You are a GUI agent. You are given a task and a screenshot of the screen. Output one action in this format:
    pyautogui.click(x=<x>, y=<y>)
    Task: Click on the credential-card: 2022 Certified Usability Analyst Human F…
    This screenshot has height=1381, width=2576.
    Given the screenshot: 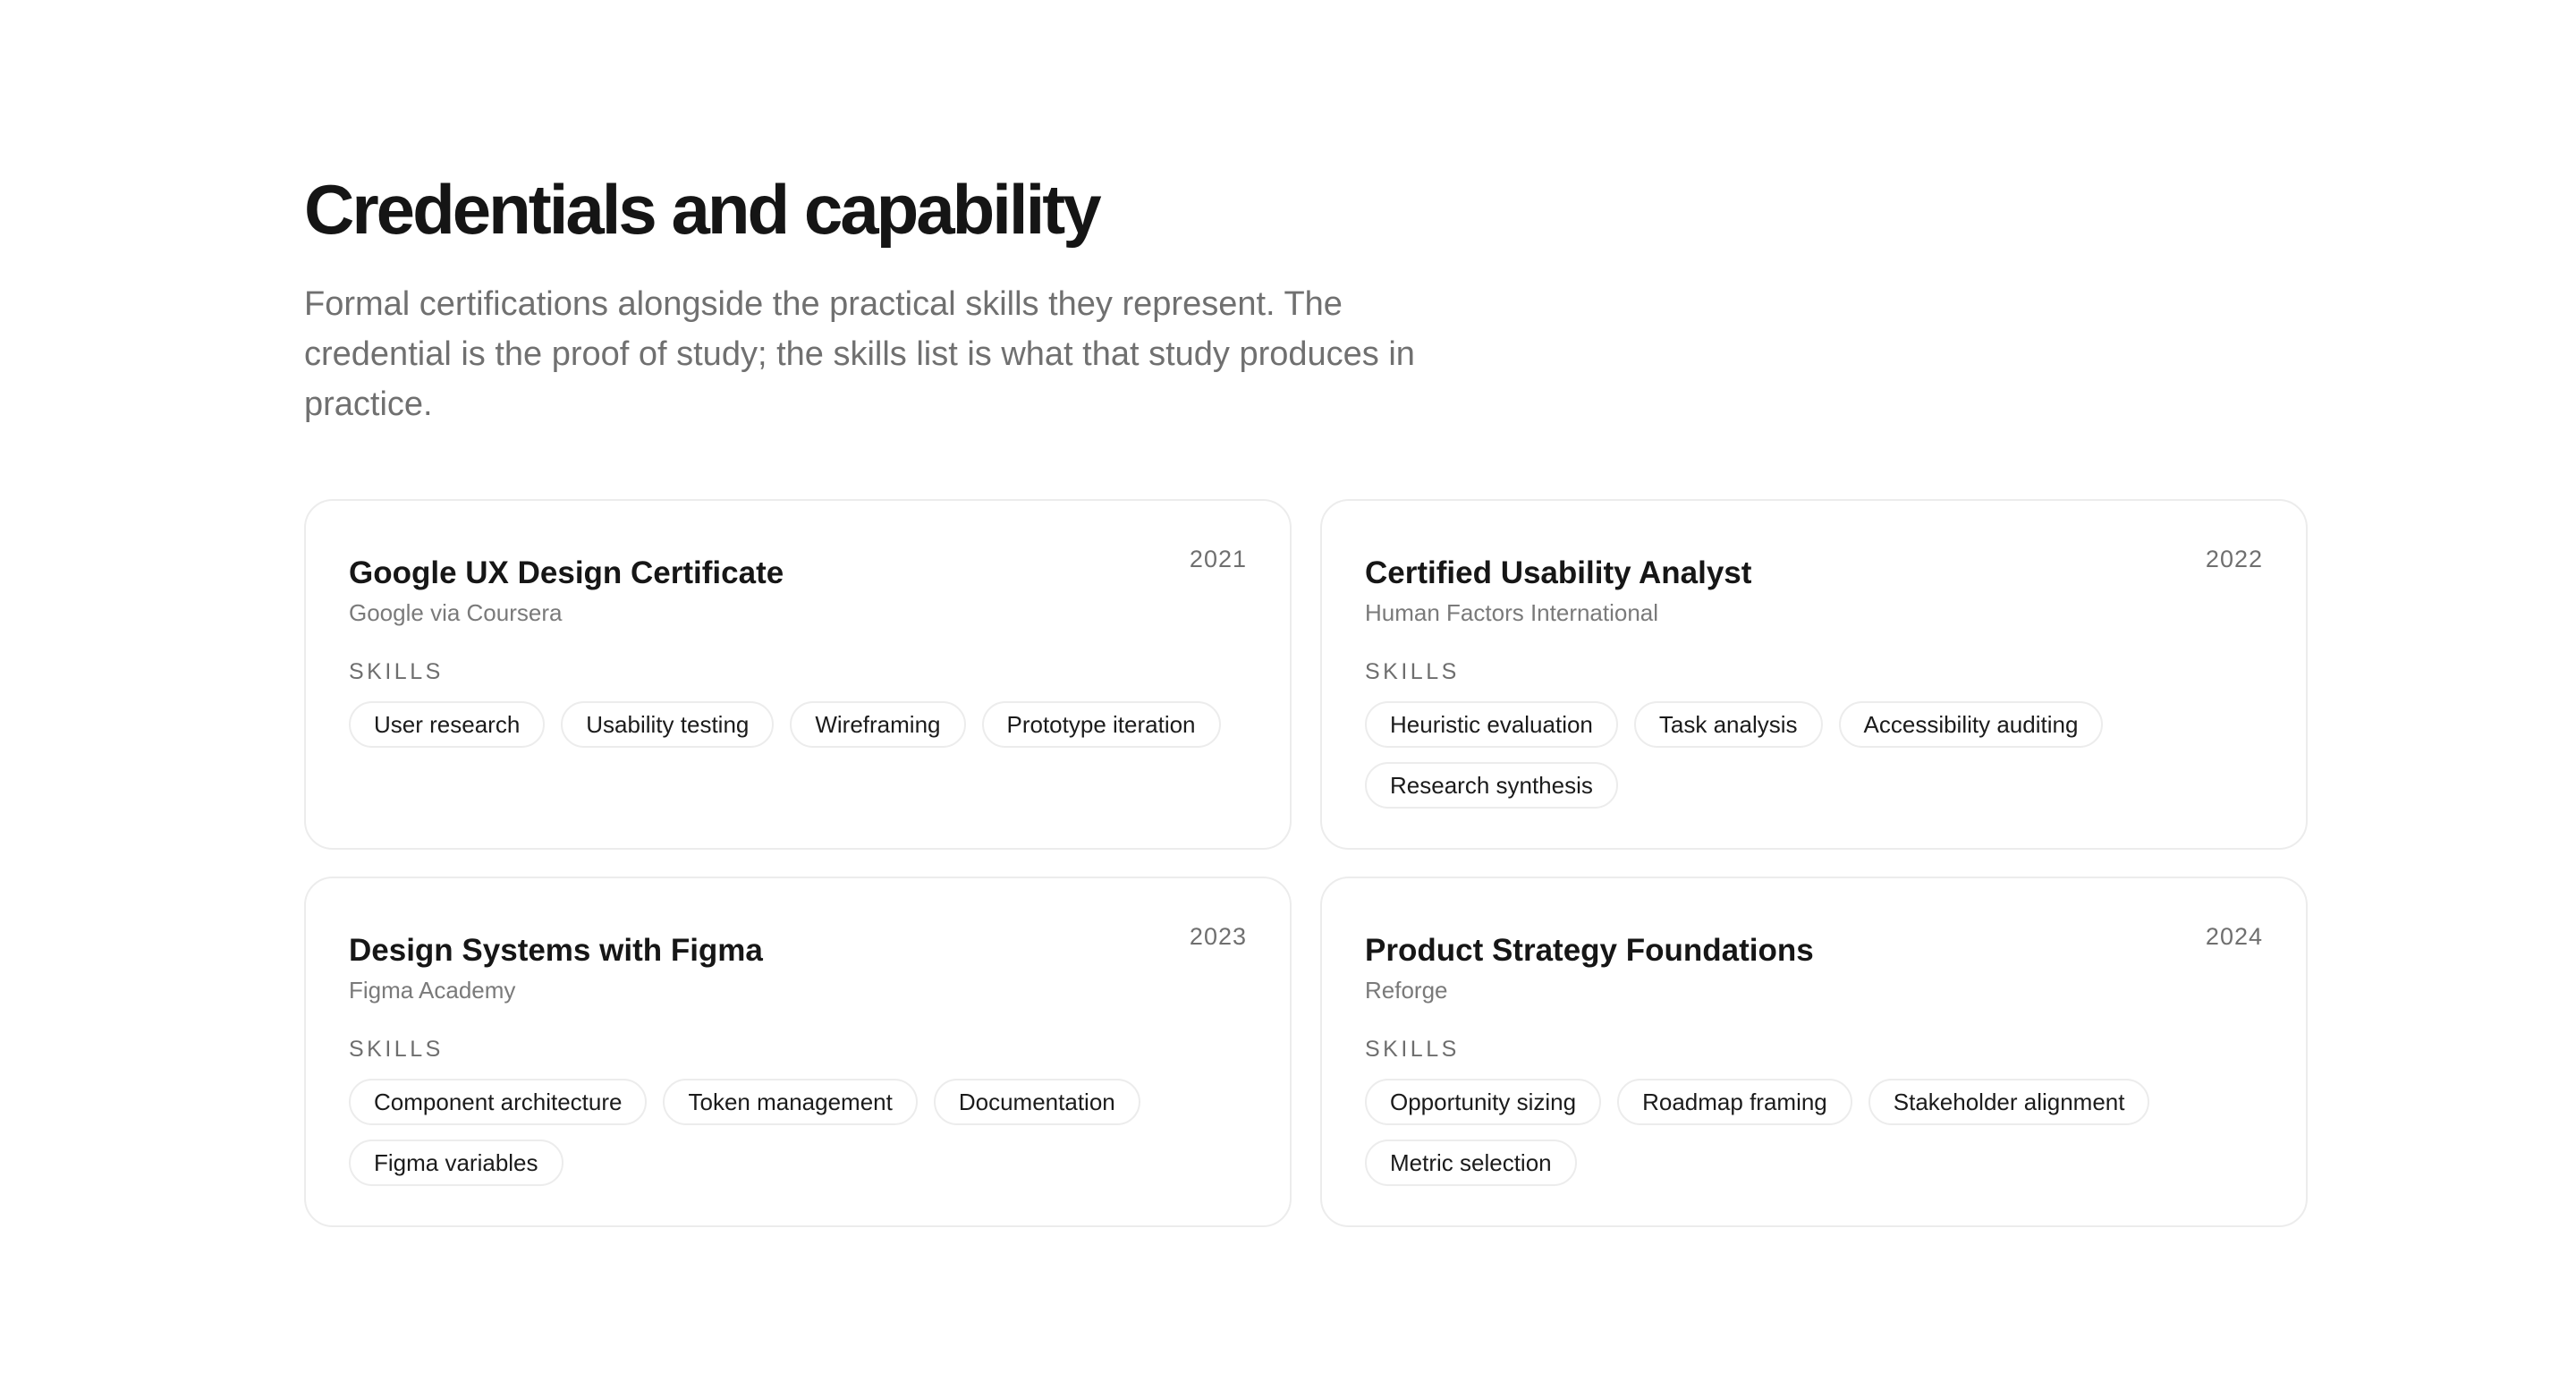 What is the action you would take?
    pyautogui.click(x=1814, y=674)
    